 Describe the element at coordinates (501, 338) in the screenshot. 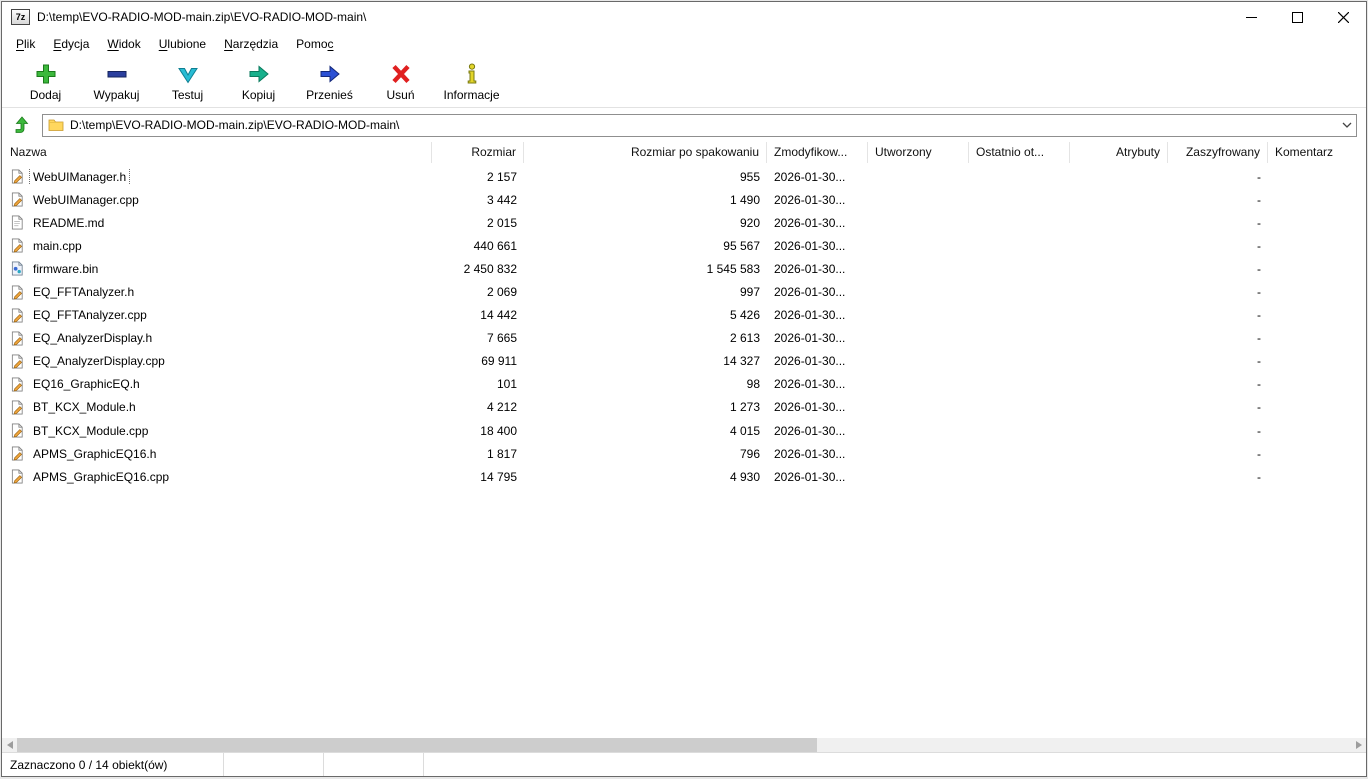

I see `file-size: 7 665` at that location.